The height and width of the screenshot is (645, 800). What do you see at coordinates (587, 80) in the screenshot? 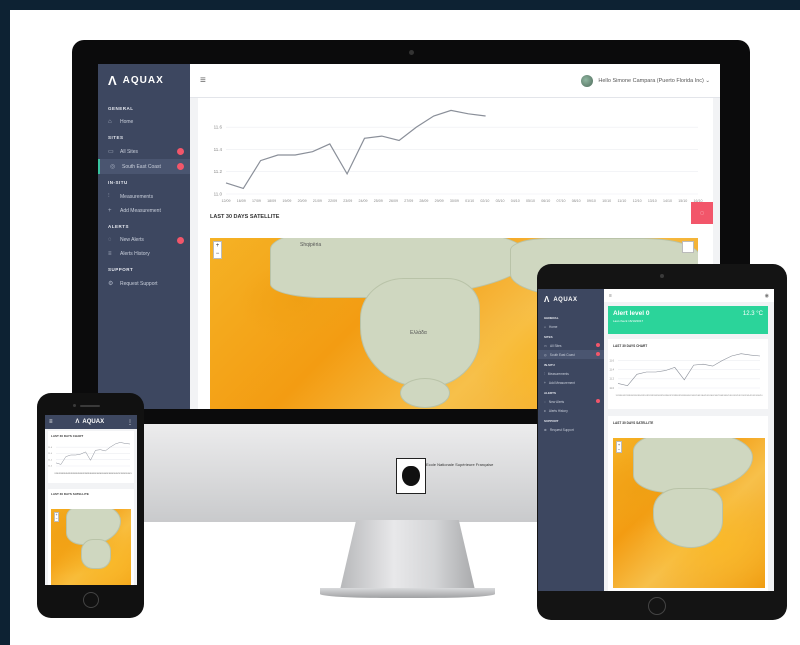
I see `avatar` at bounding box center [587, 80].